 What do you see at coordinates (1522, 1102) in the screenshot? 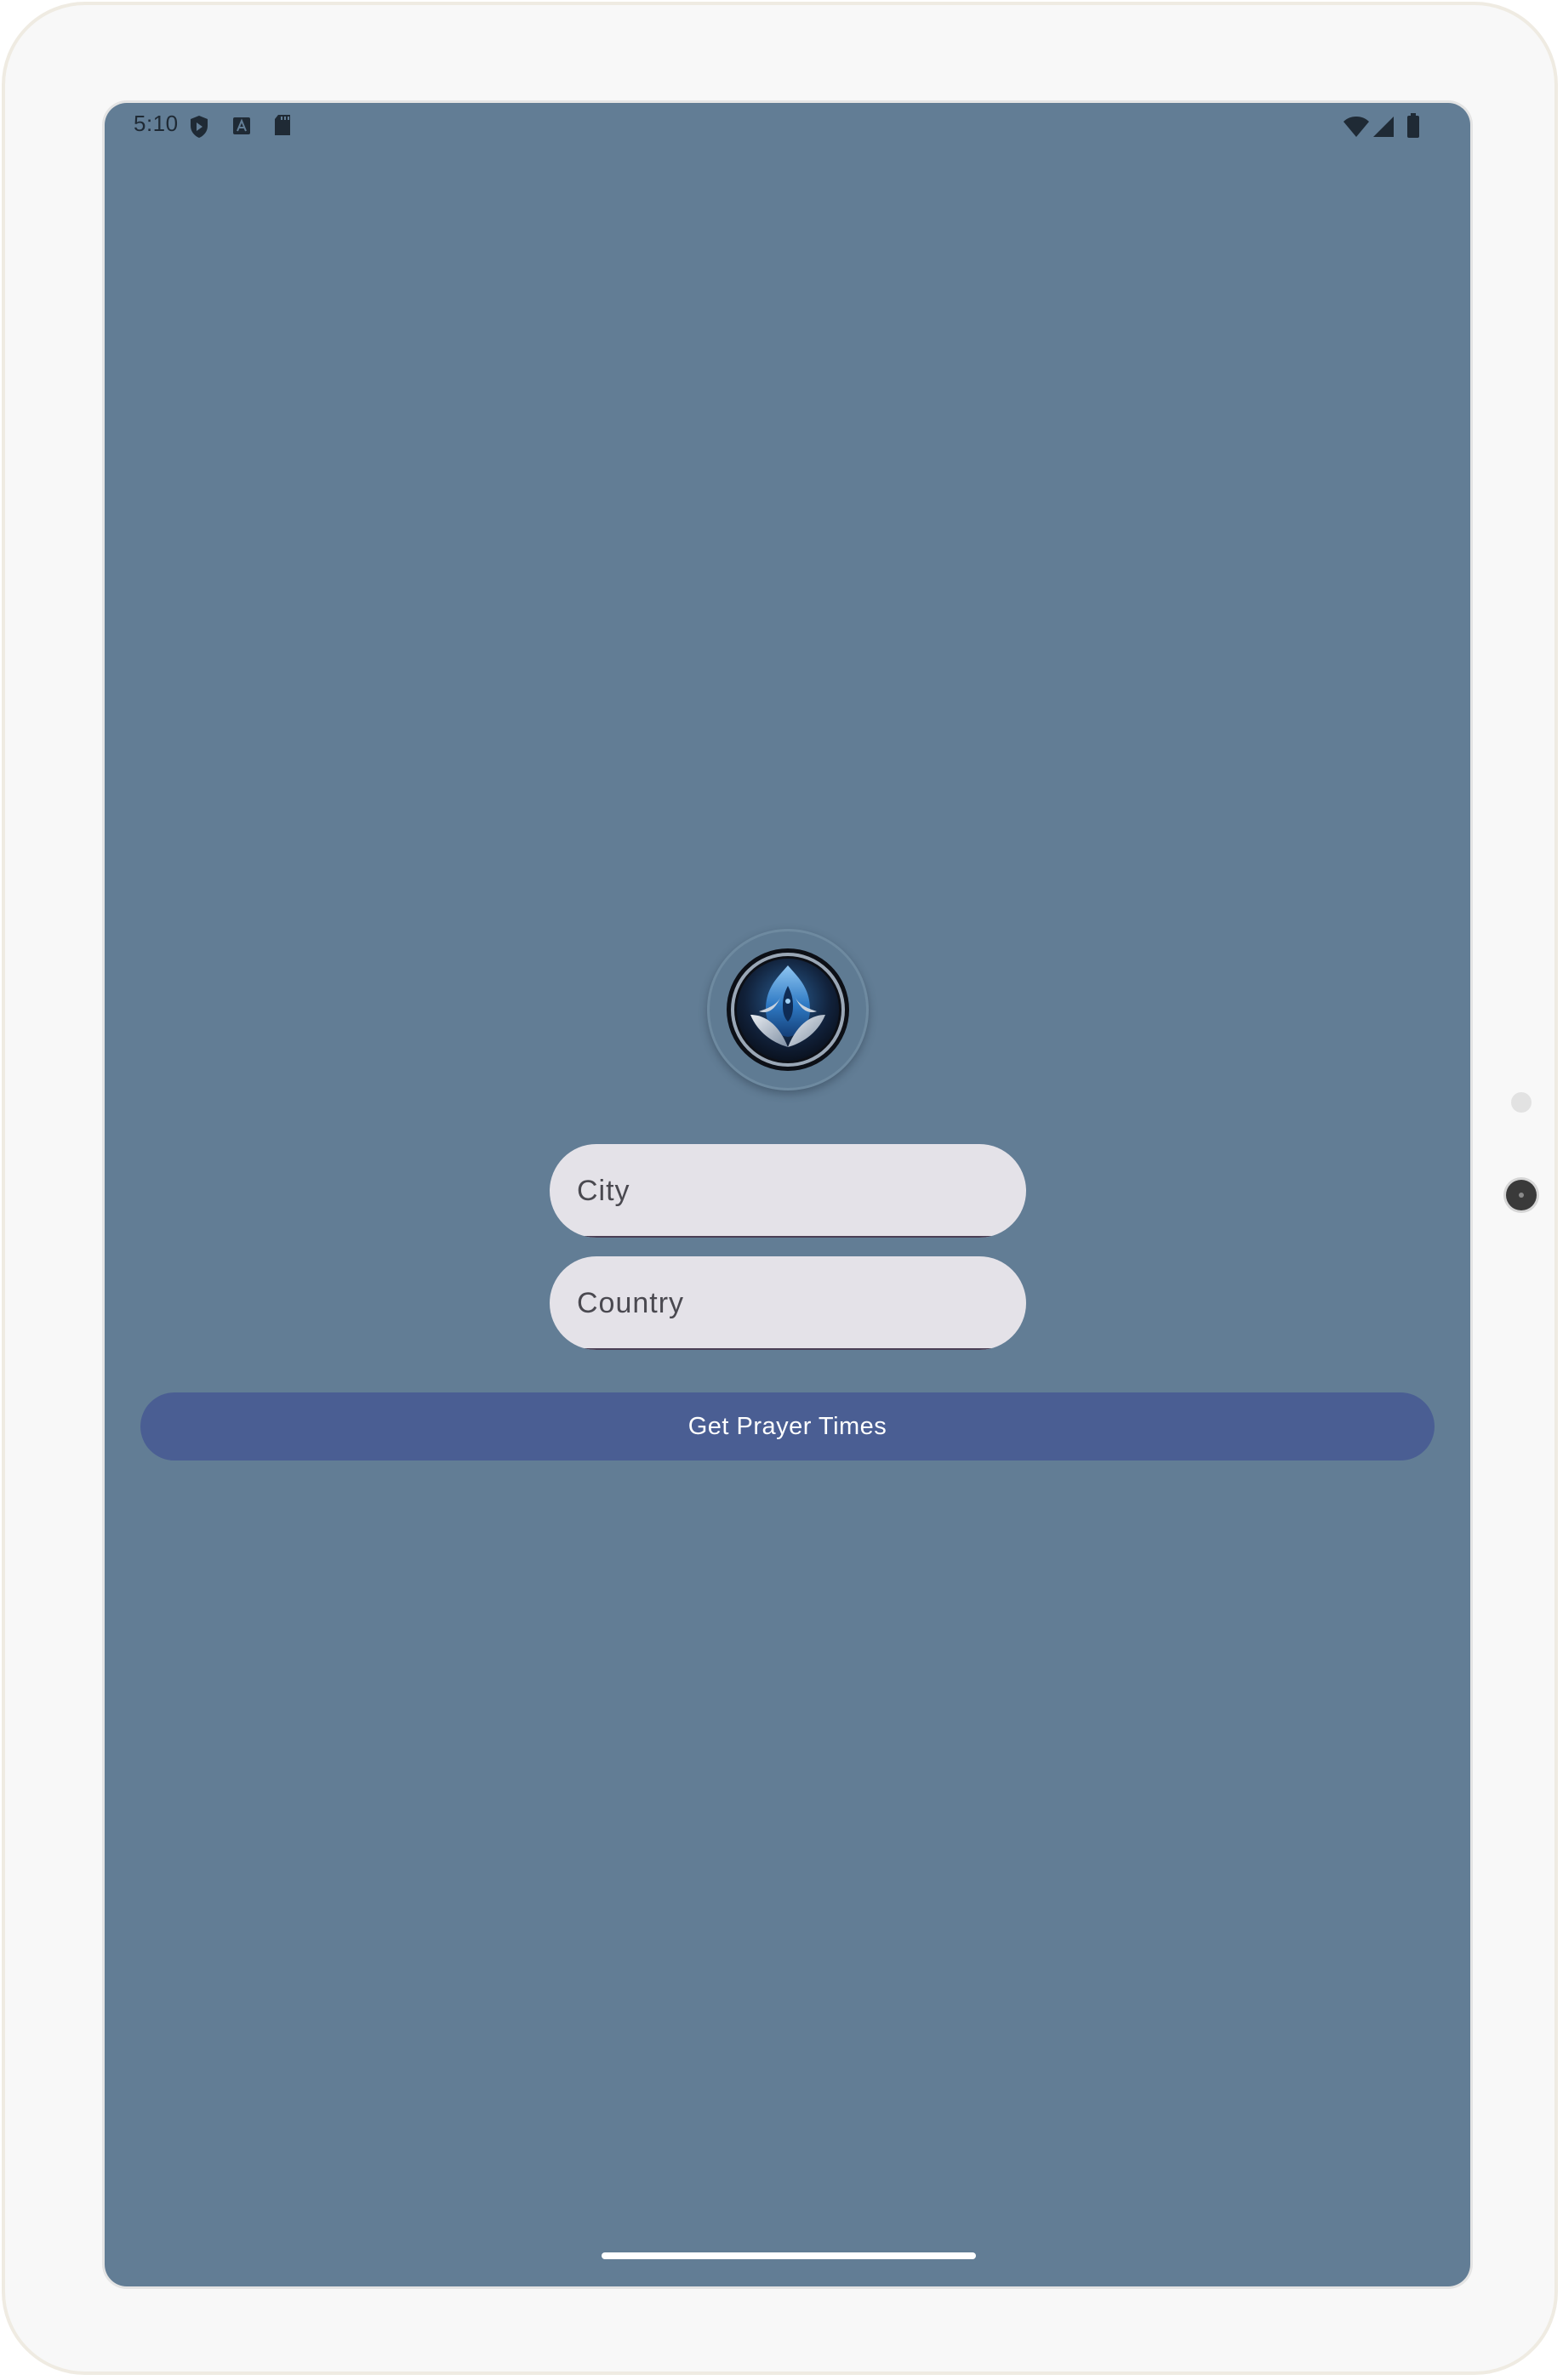
I see `sensor-dot` at bounding box center [1522, 1102].